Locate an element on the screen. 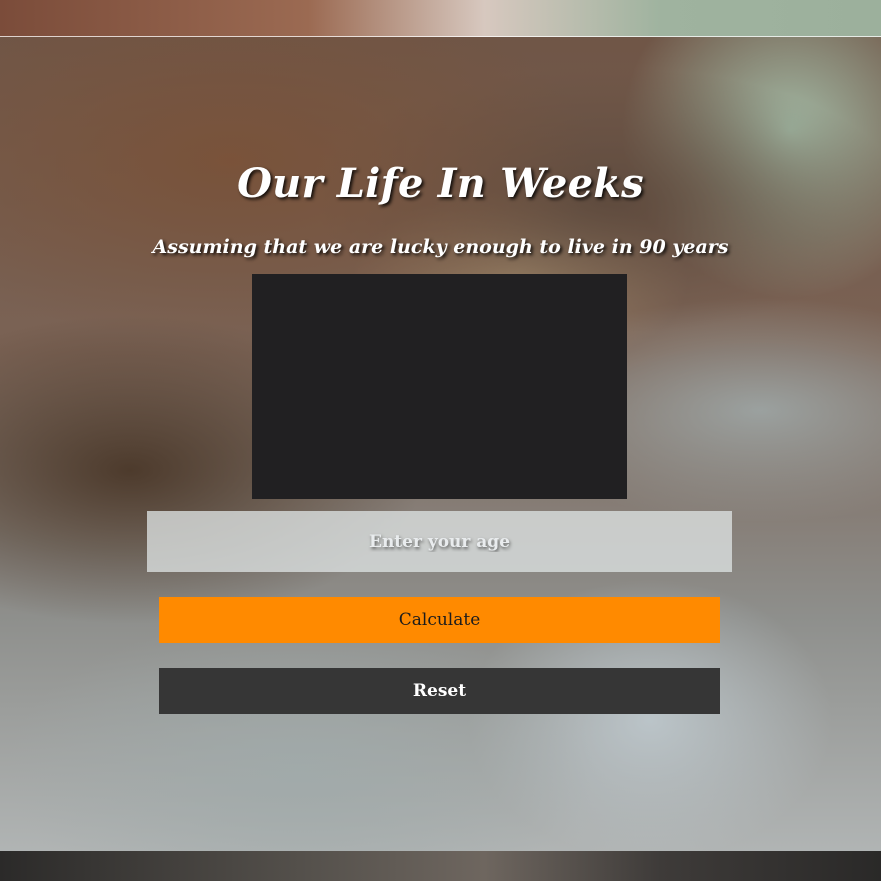  calculate-button: Calculate is located at coordinates (439, 620).